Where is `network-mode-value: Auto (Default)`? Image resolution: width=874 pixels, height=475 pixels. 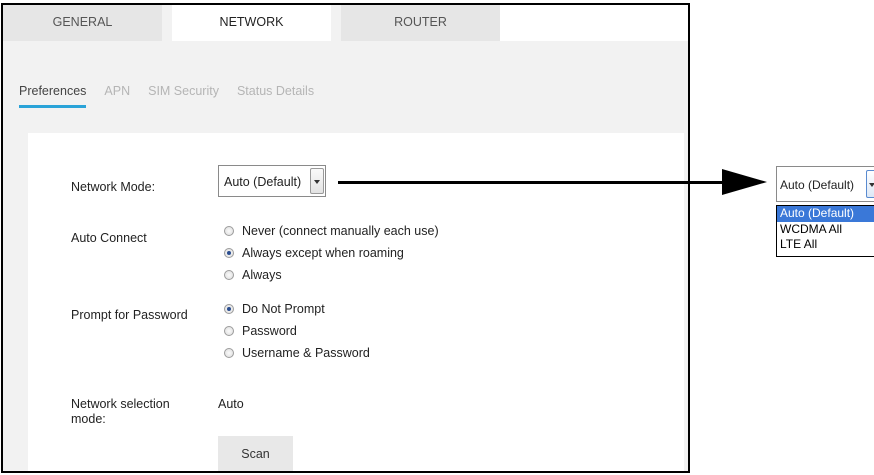
network-mode-value: Auto (Default) is located at coordinates (263, 182).